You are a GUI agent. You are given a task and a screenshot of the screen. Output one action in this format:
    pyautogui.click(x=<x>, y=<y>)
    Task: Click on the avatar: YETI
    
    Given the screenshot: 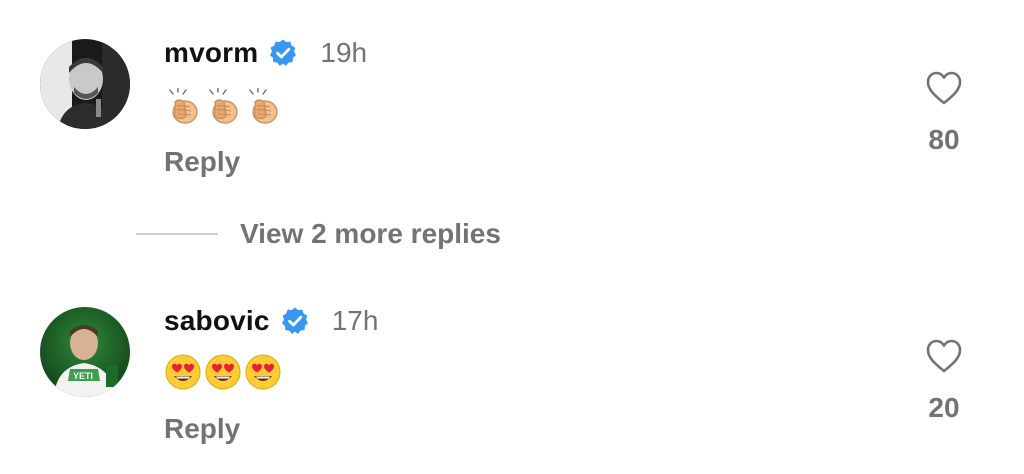 What is the action you would take?
    pyautogui.click(x=85, y=352)
    